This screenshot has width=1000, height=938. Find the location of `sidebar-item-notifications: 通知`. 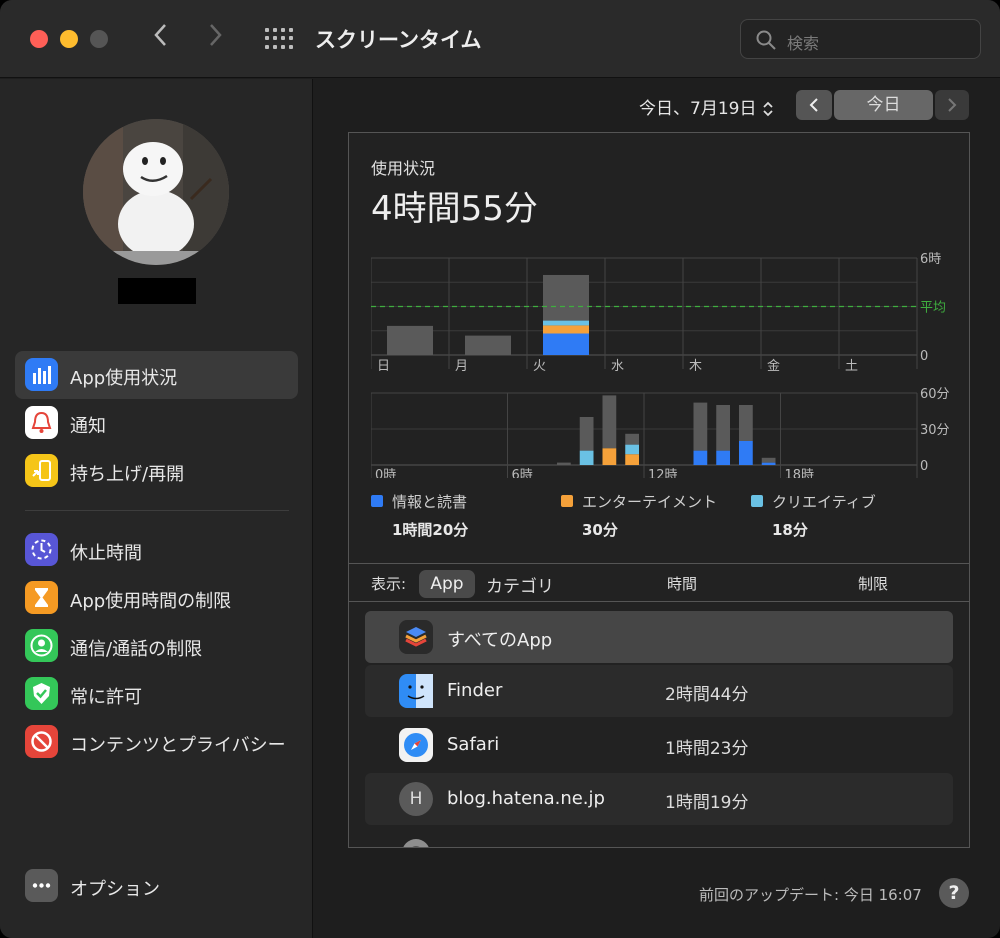

sidebar-item-notifications: 通知 is located at coordinates (156, 423).